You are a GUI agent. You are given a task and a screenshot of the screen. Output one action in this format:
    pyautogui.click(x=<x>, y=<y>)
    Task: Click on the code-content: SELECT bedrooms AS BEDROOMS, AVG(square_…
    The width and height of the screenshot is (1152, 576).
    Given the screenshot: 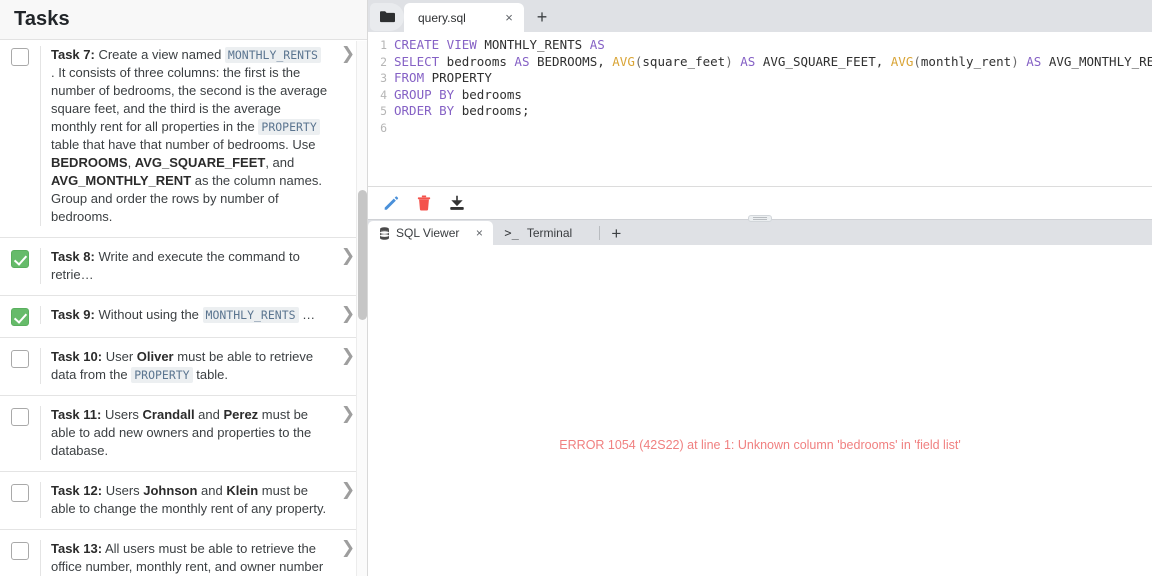 What is the action you would take?
    pyautogui.click(x=773, y=61)
    